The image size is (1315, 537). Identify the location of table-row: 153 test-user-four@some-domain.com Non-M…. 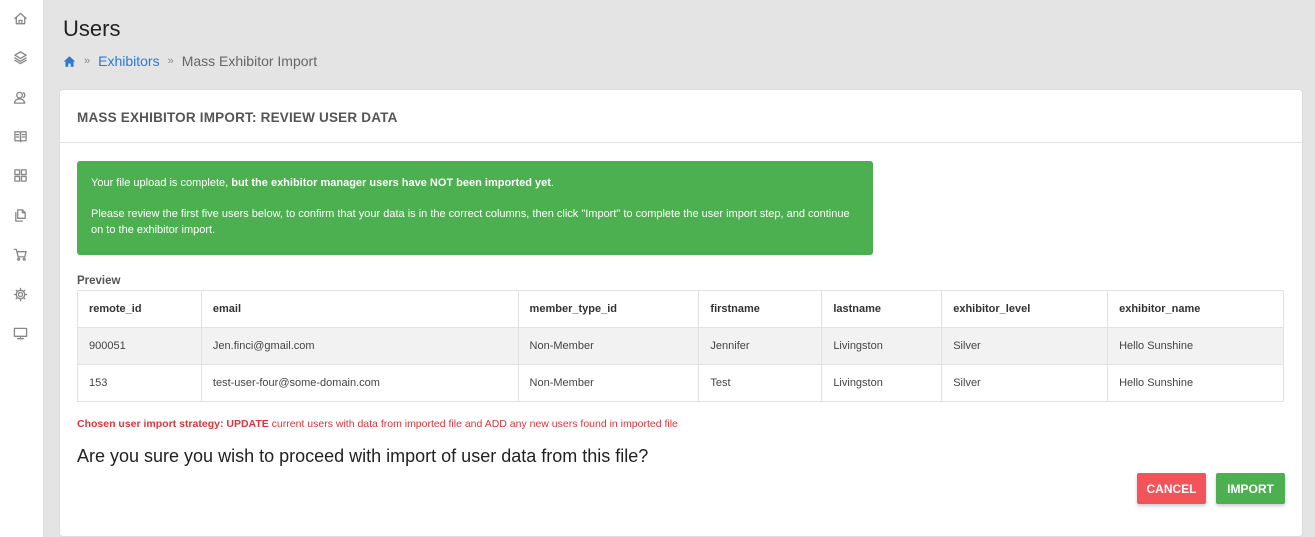
(680, 383).